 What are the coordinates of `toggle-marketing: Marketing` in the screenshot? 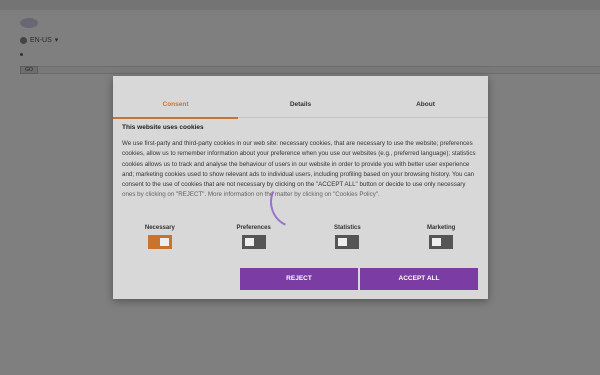 It's located at (441, 239).